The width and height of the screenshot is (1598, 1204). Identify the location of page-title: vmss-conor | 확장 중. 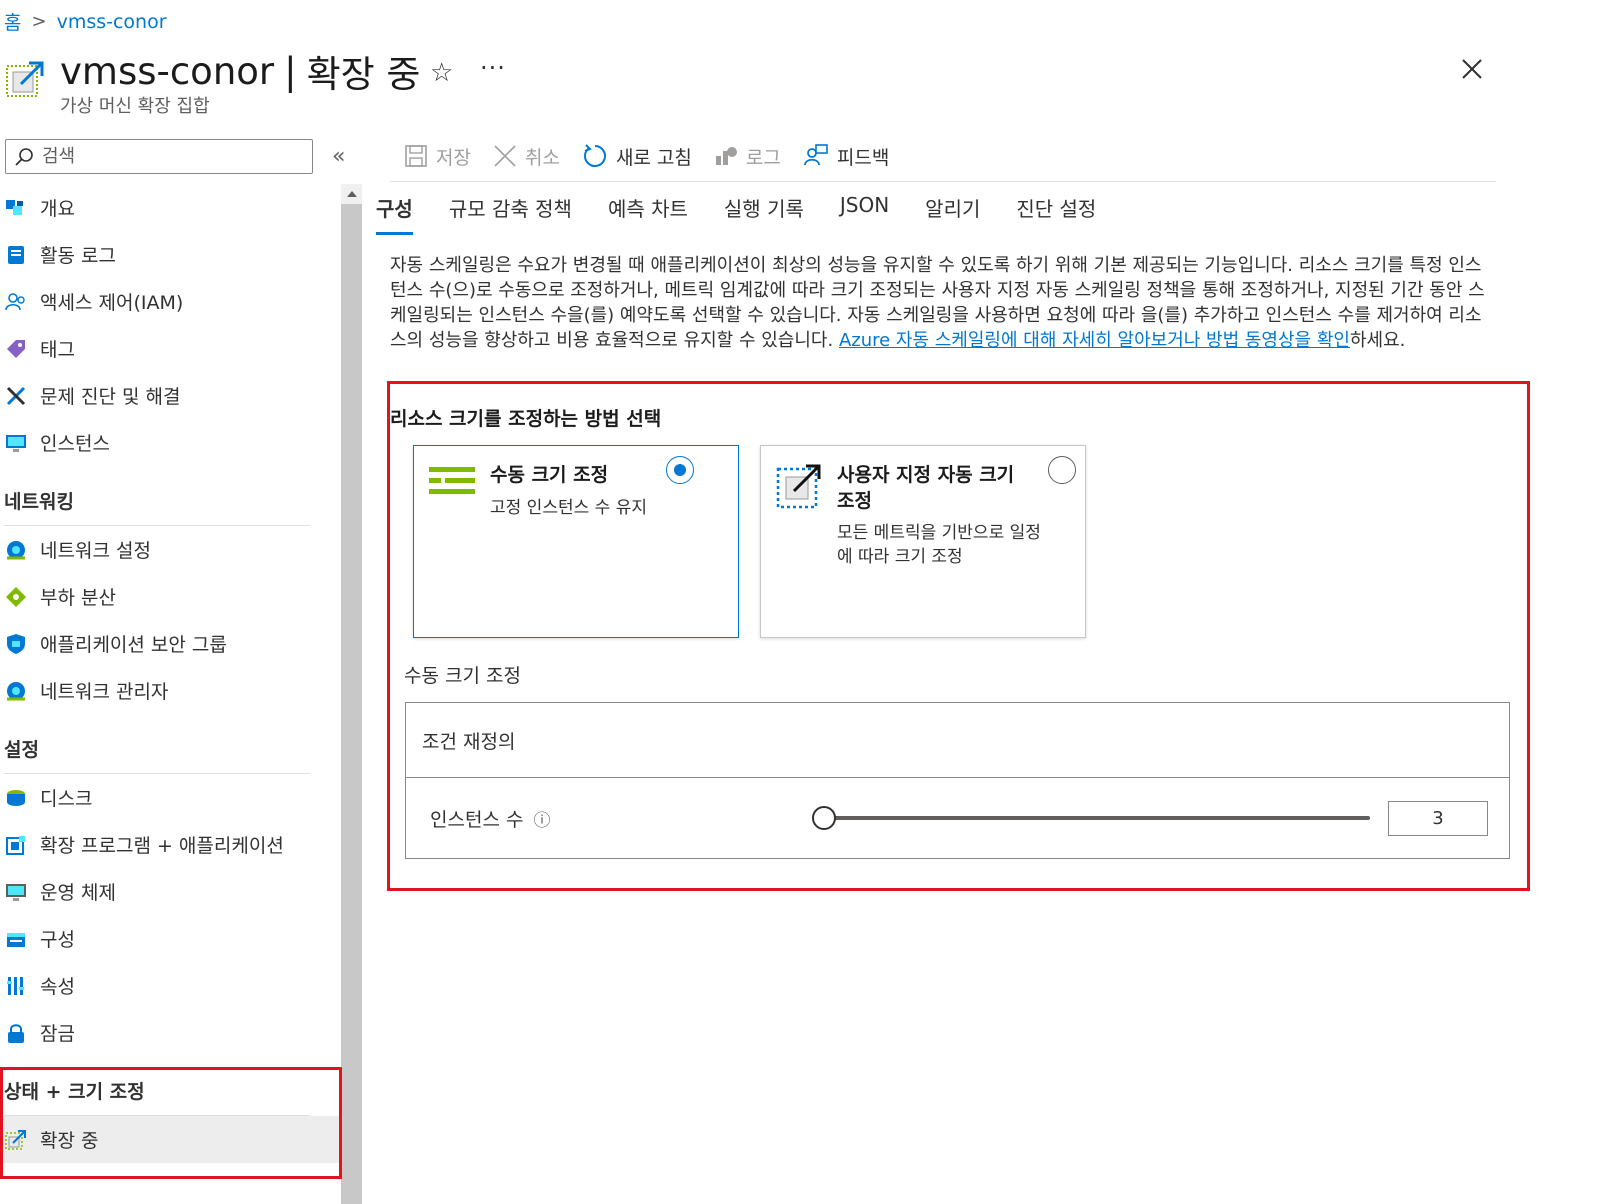
(240, 71).